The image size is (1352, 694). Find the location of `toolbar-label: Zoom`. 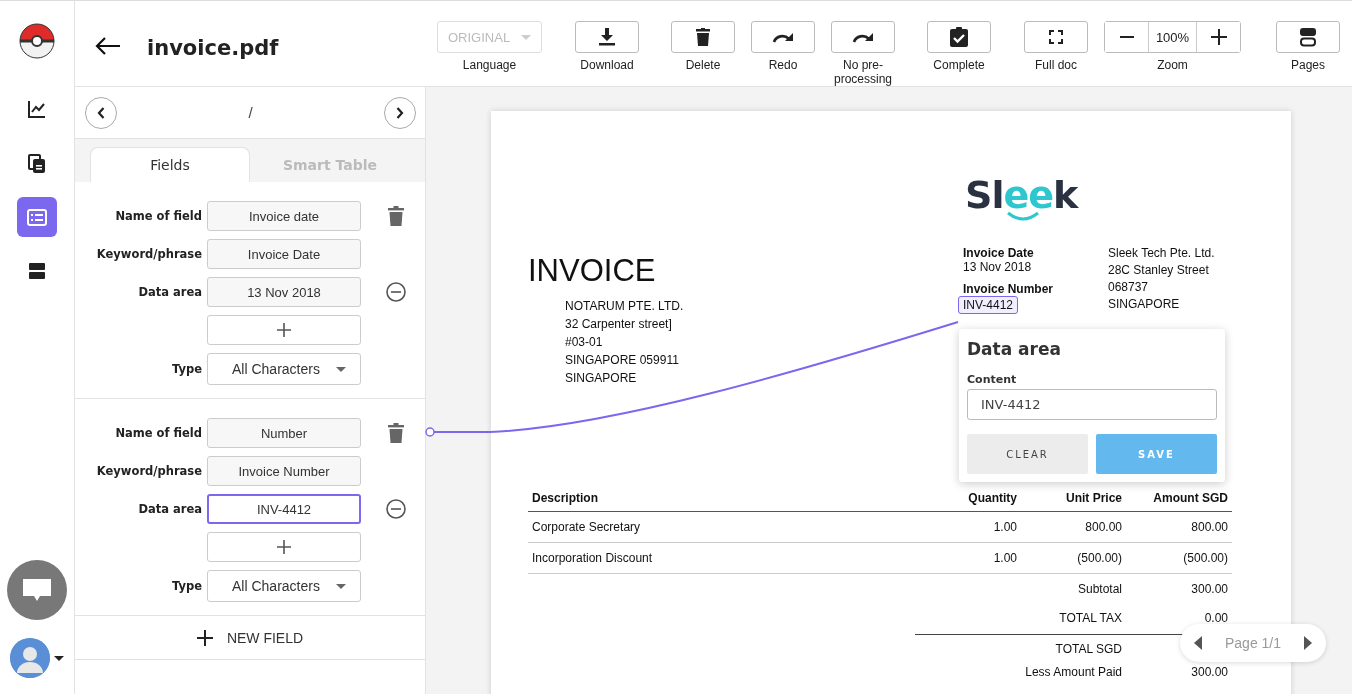

toolbar-label: Zoom is located at coordinates (1172, 65).